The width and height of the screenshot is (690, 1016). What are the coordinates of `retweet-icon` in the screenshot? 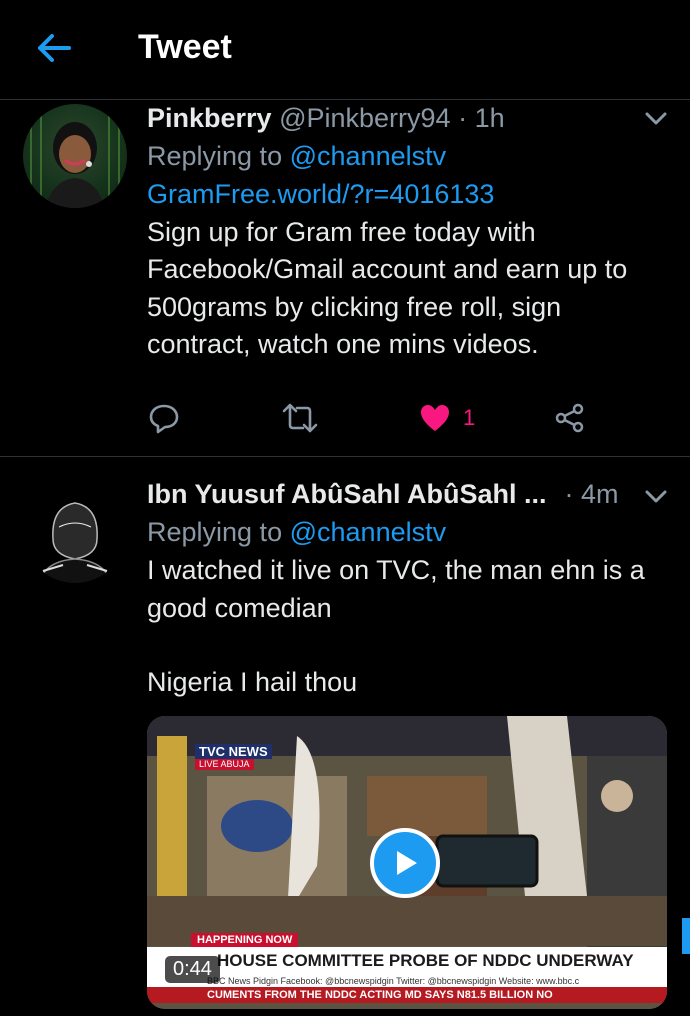 It's located at (300, 418).